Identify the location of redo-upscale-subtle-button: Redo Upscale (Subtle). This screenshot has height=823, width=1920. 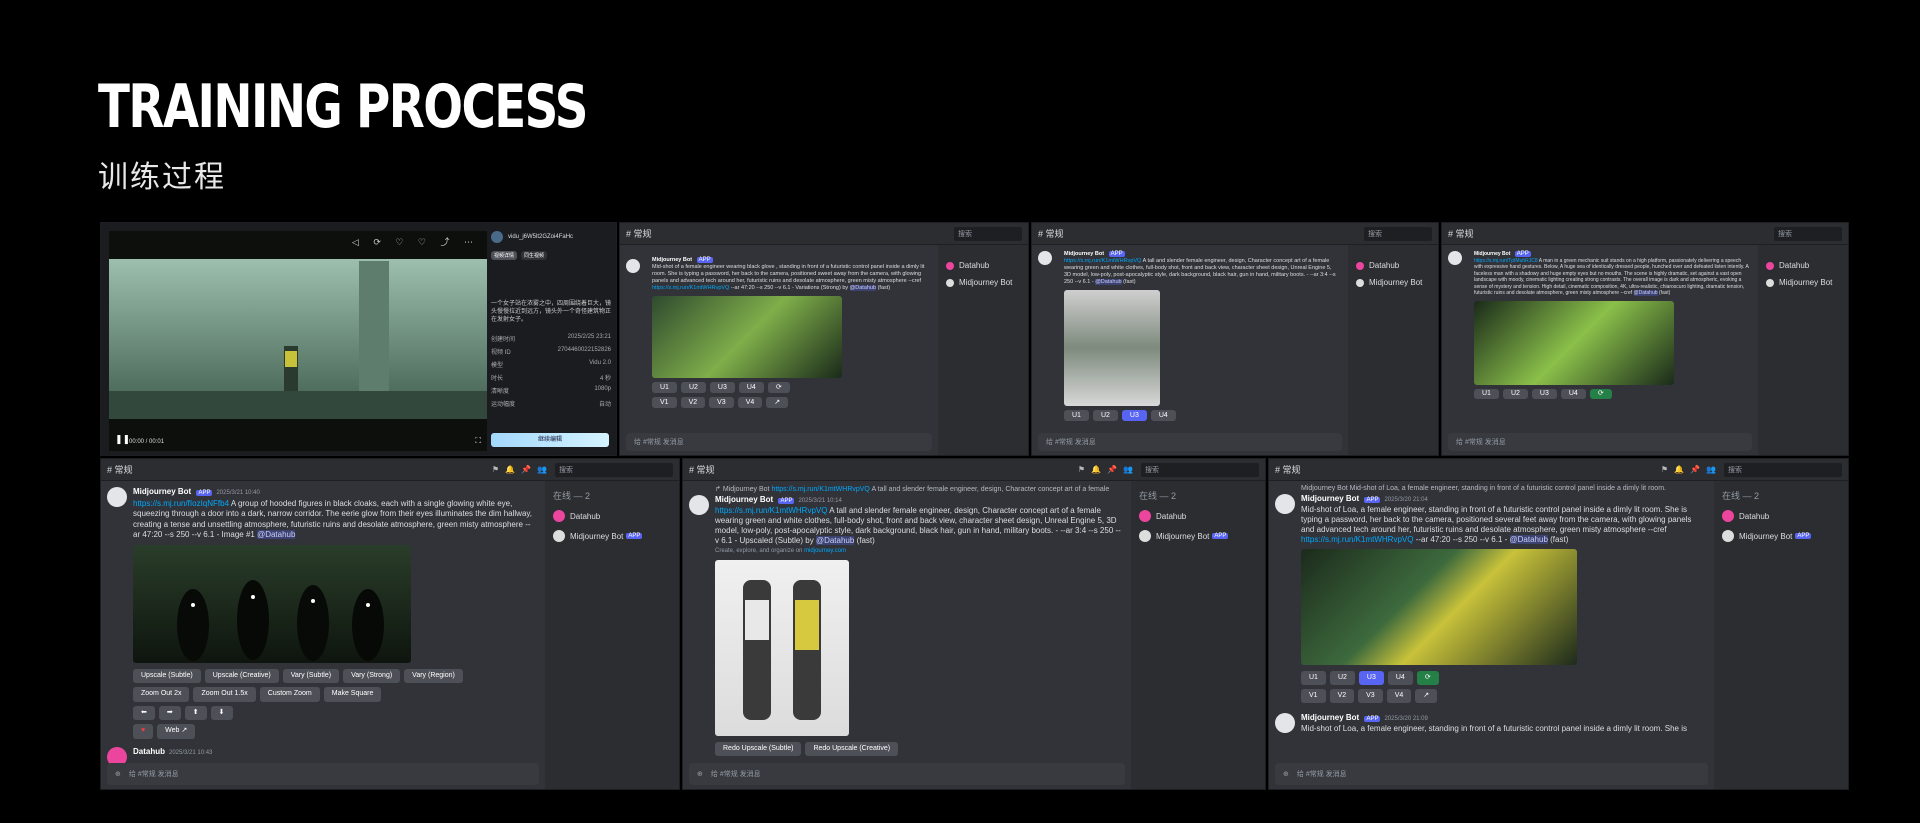
(758, 749).